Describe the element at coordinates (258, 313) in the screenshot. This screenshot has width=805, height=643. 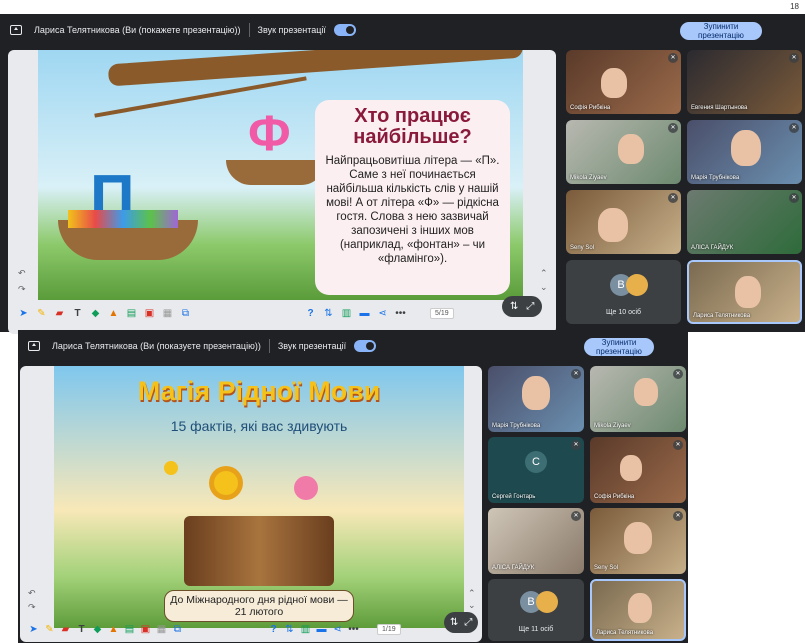
I see `whiteboard-toolbar: ➤ ✎ ▰ T ◆ ▲ ▤ ▣ ▦ ⧉ ? ⇅ ▥ ▬ ⋖ ••• 5/19` at that location.